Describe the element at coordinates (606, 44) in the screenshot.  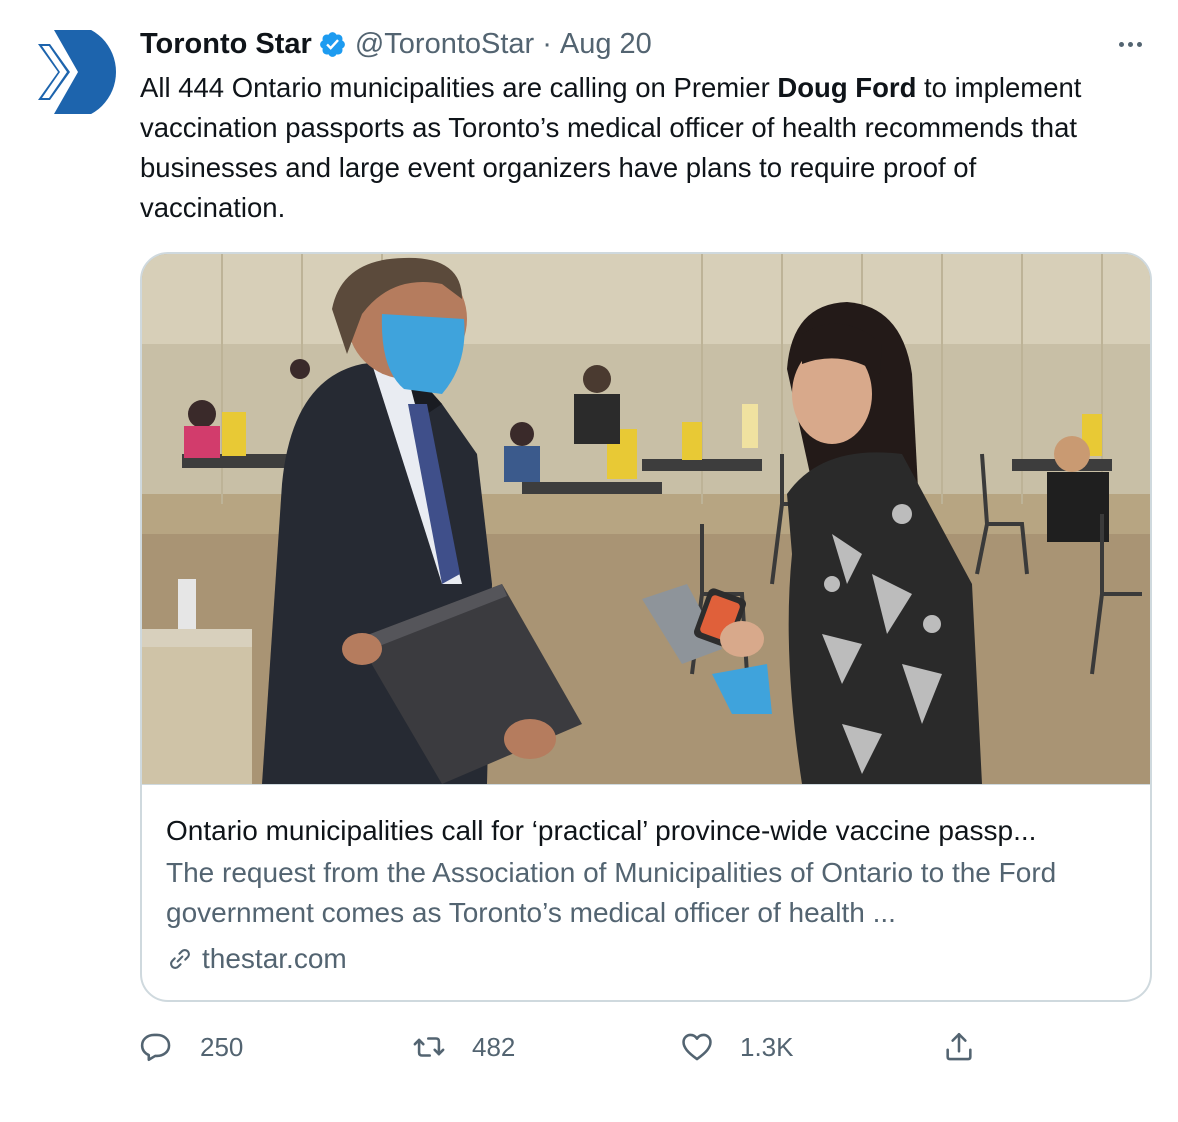
I see `tweet-date: Aug 20` at that location.